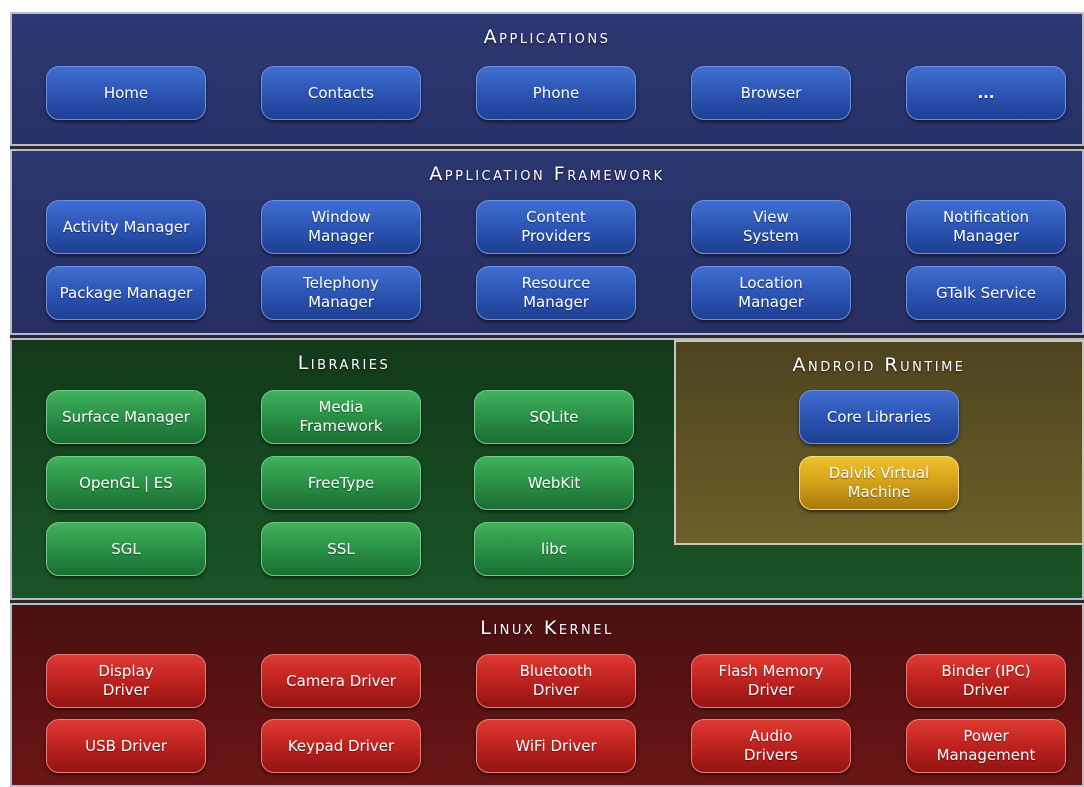 This screenshot has width=1084, height=787. What do you see at coordinates (547, 37) in the screenshot?
I see `applications-title: Applications` at bounding box center [547, 37].